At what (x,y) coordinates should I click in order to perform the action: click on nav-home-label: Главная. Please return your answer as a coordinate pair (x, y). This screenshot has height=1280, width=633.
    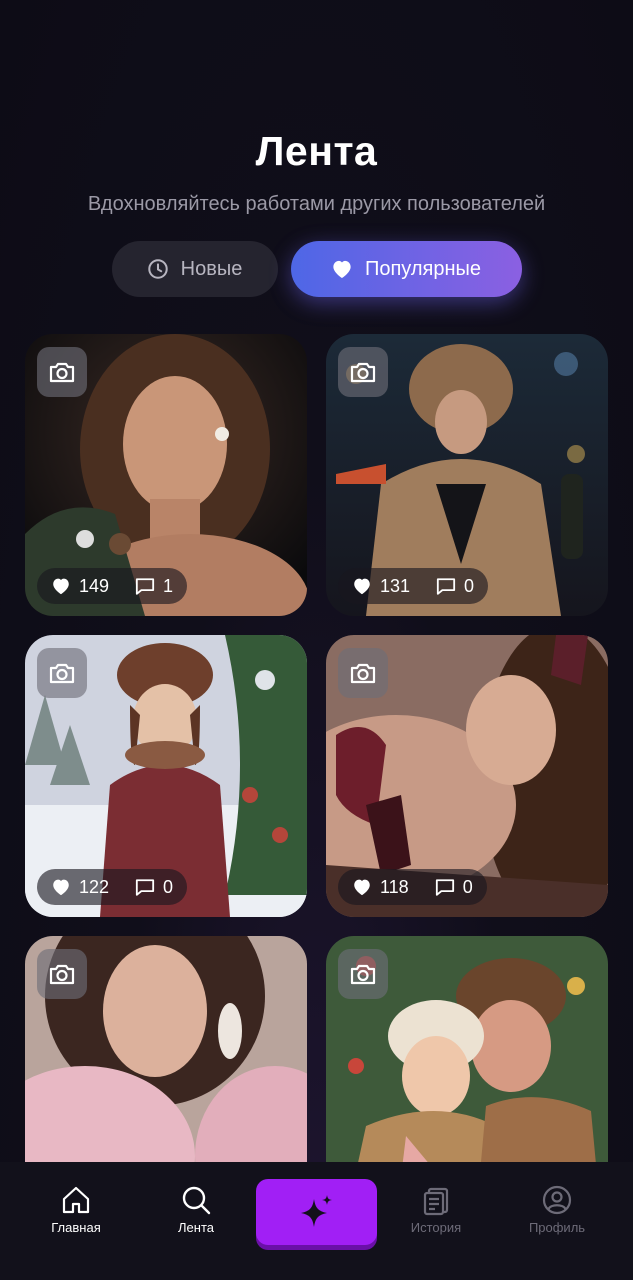
    Looking at the image, I should click on (76, 1227).